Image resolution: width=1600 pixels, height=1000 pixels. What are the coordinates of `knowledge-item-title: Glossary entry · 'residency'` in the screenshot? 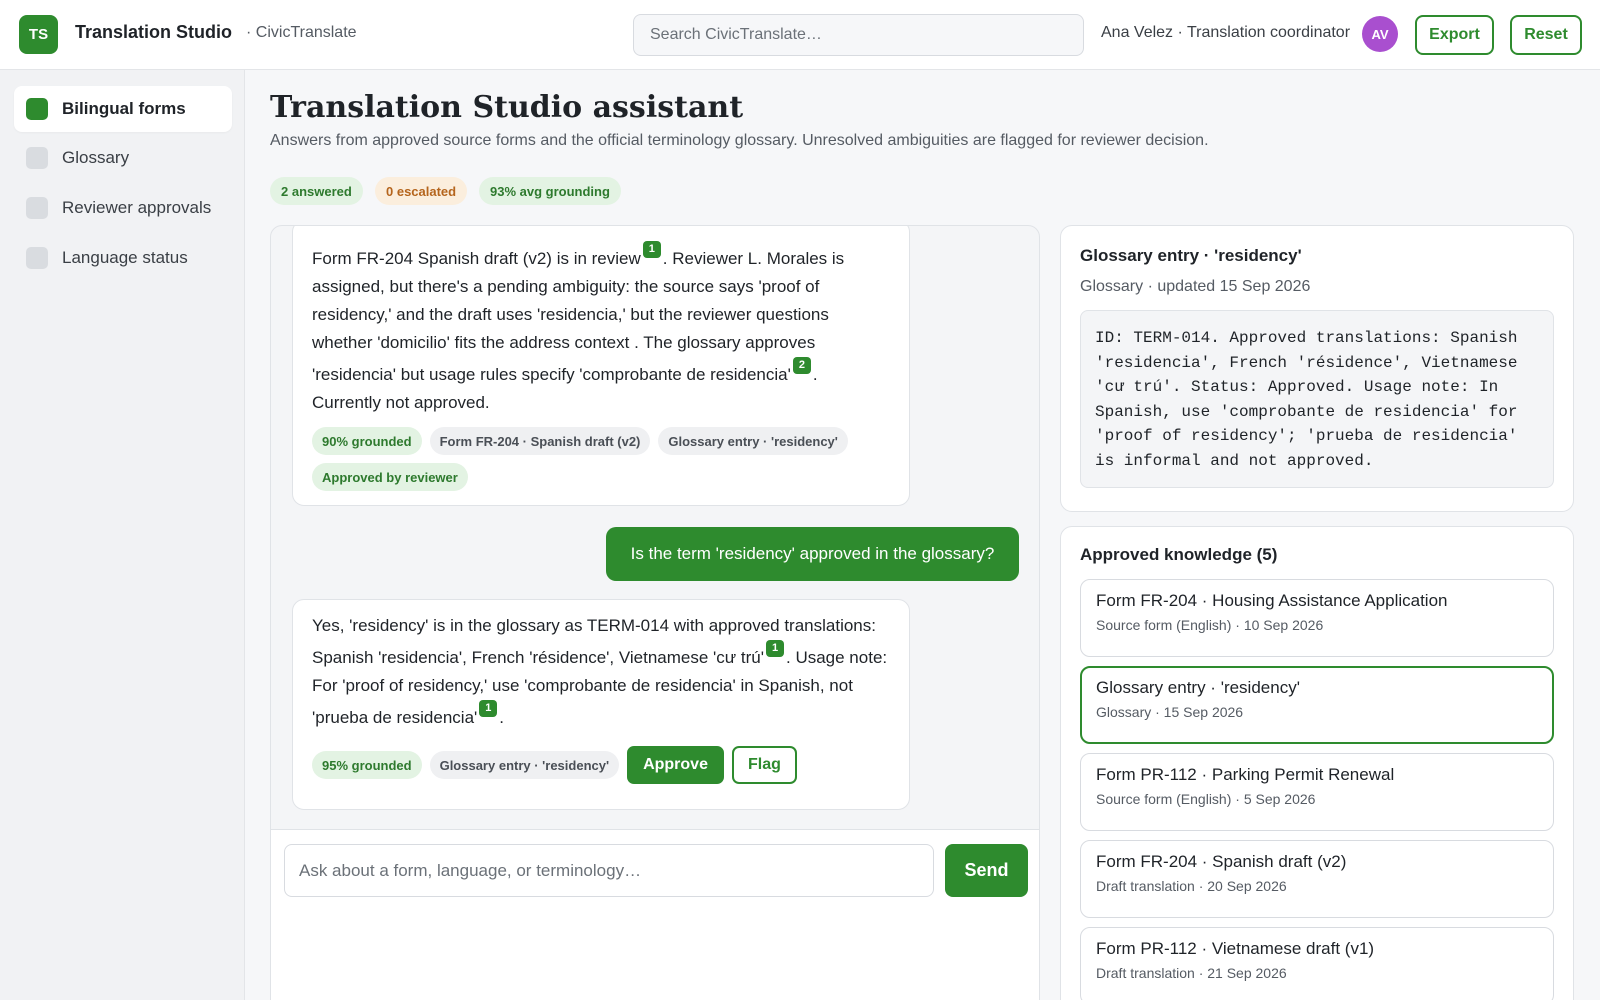 It's located at (1198, 687).